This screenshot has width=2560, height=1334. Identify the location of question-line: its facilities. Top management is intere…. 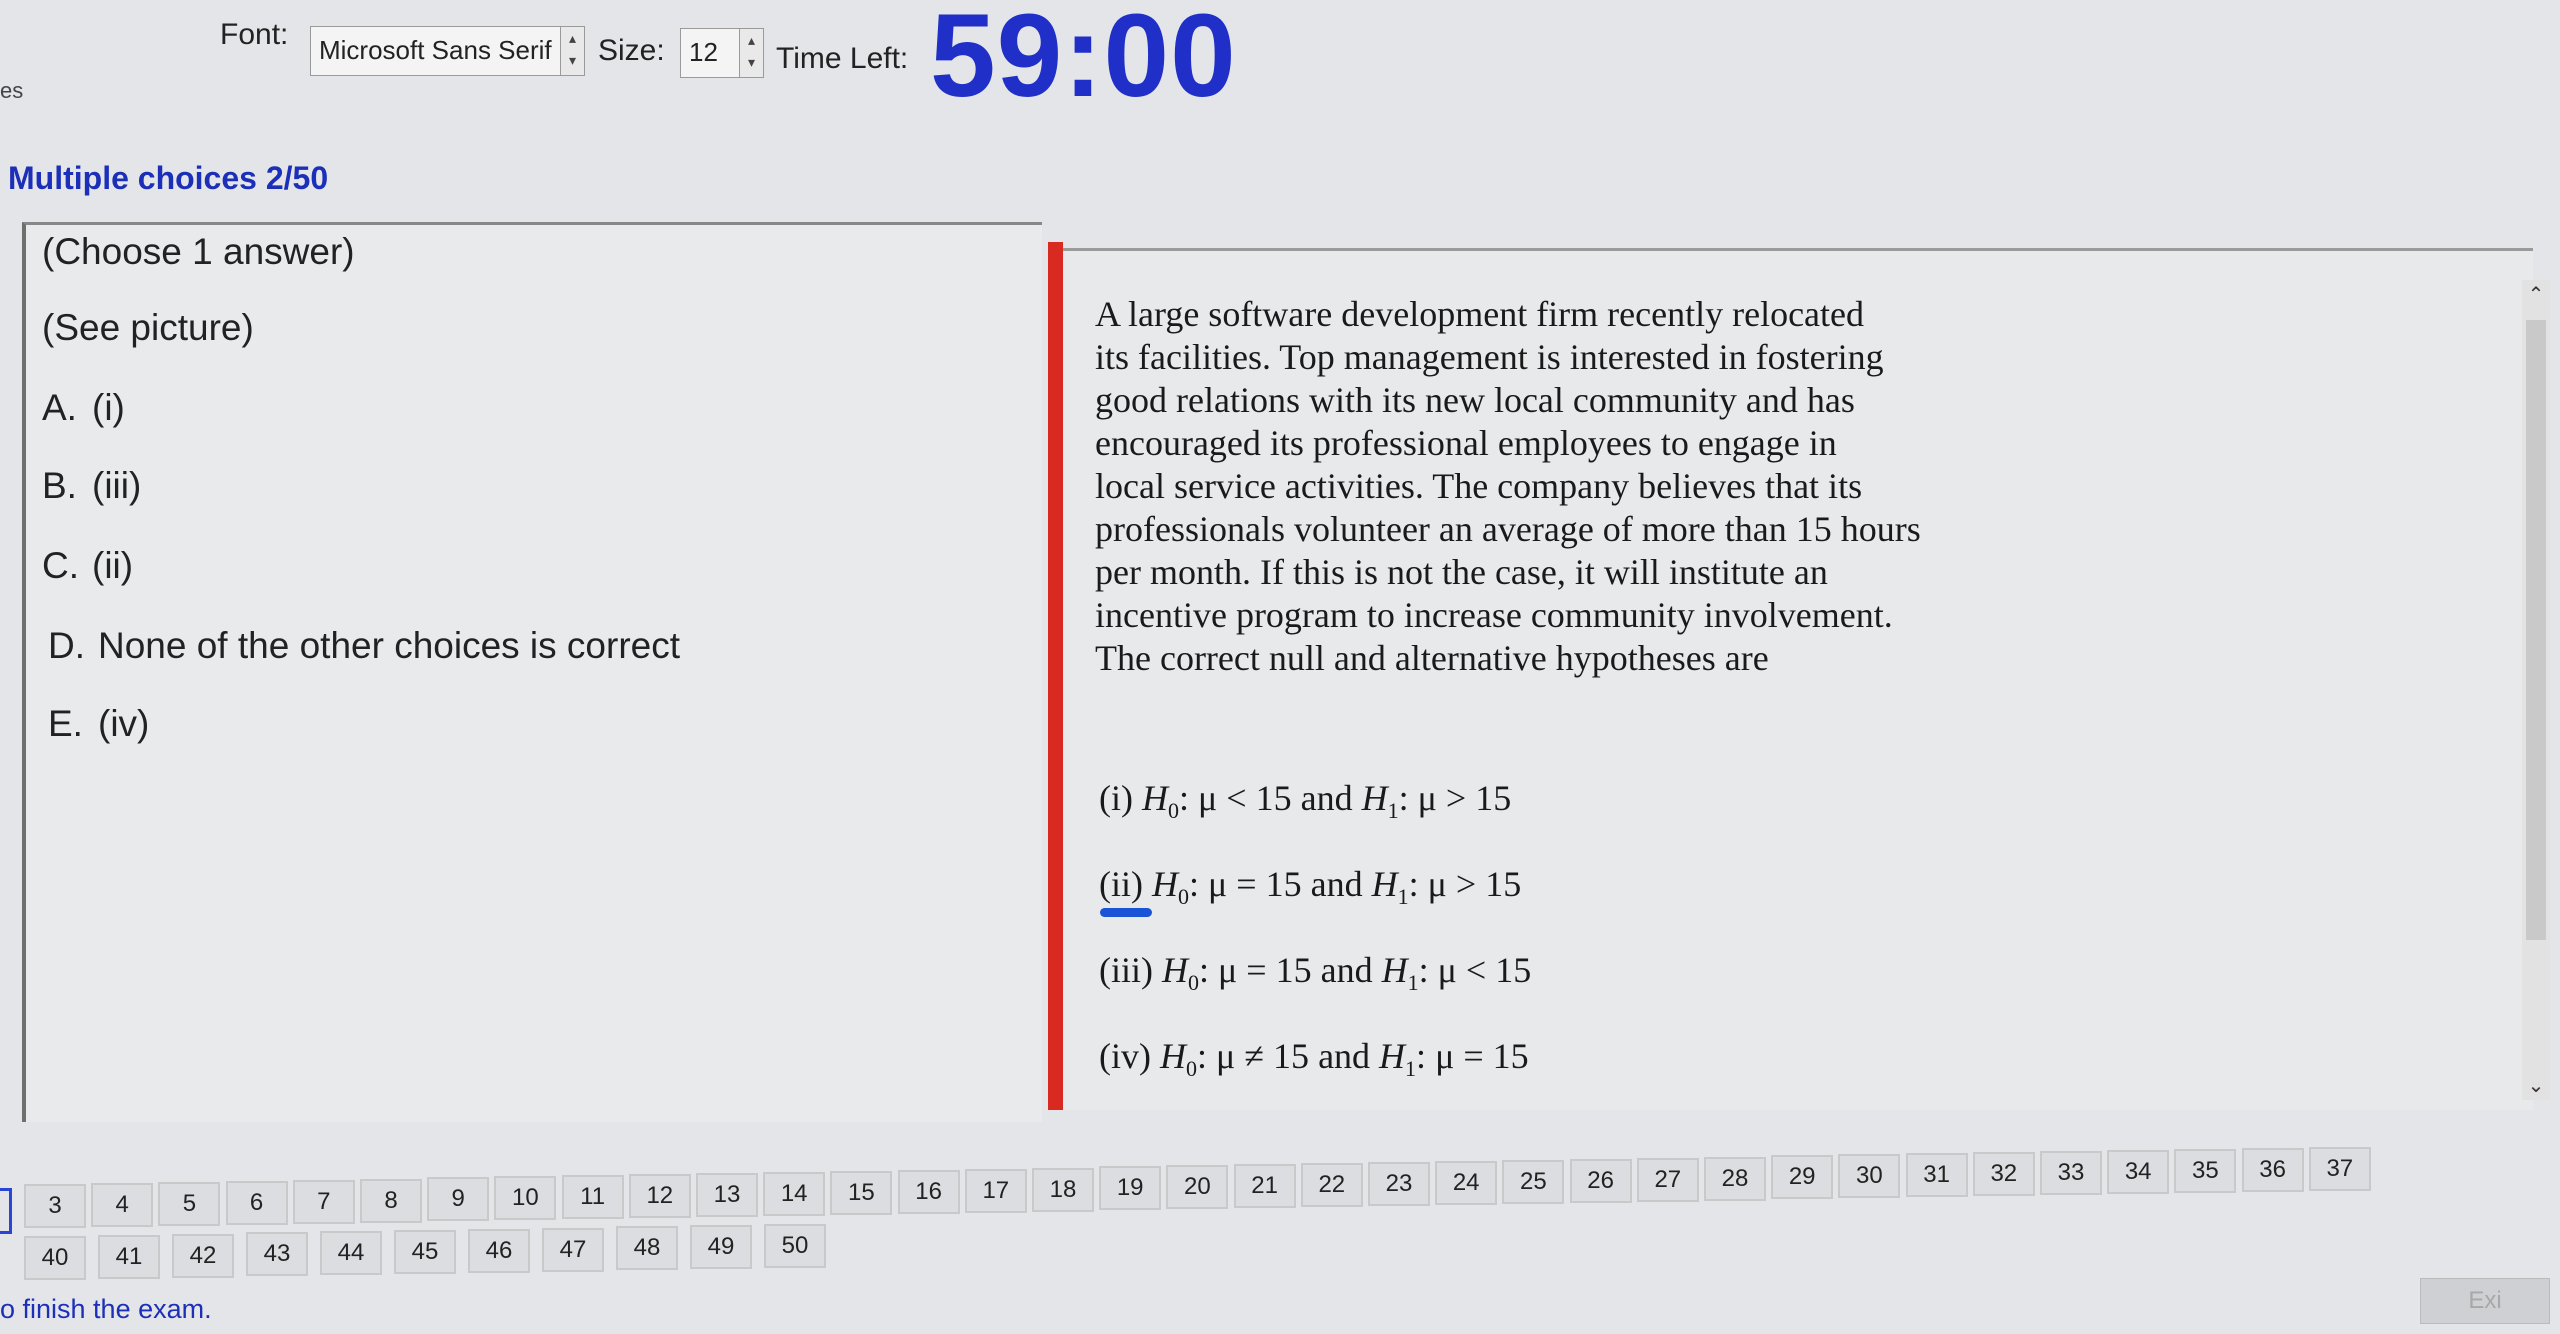
(1489, 357).